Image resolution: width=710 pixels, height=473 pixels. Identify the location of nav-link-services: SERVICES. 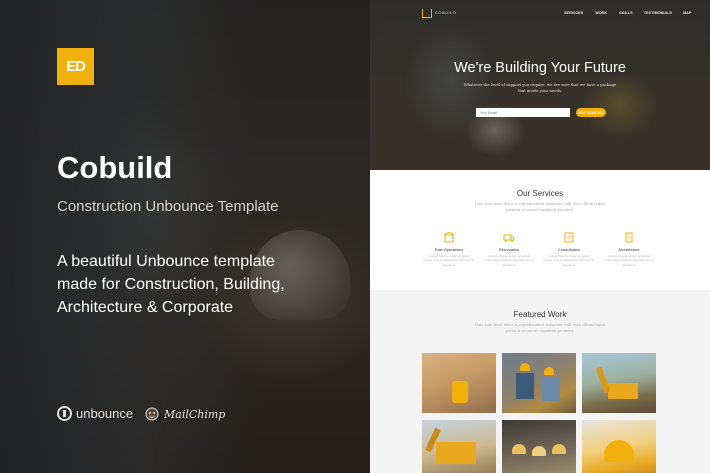
(573, 13).